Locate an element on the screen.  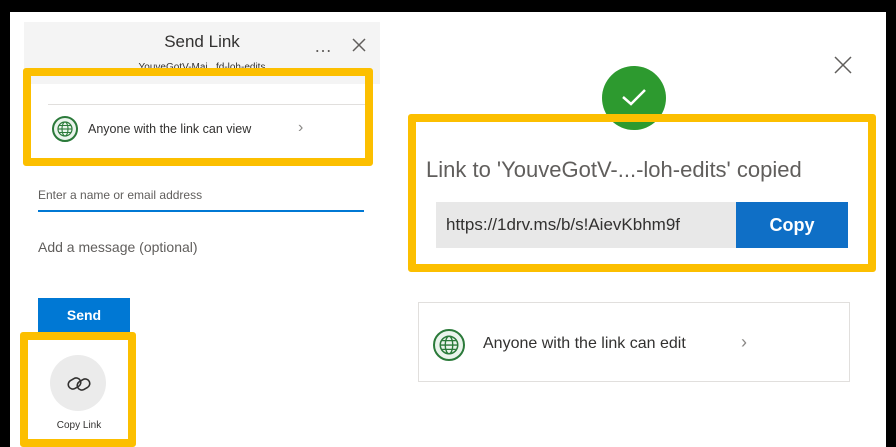
recipient-input is located at coordinates (201, 196).